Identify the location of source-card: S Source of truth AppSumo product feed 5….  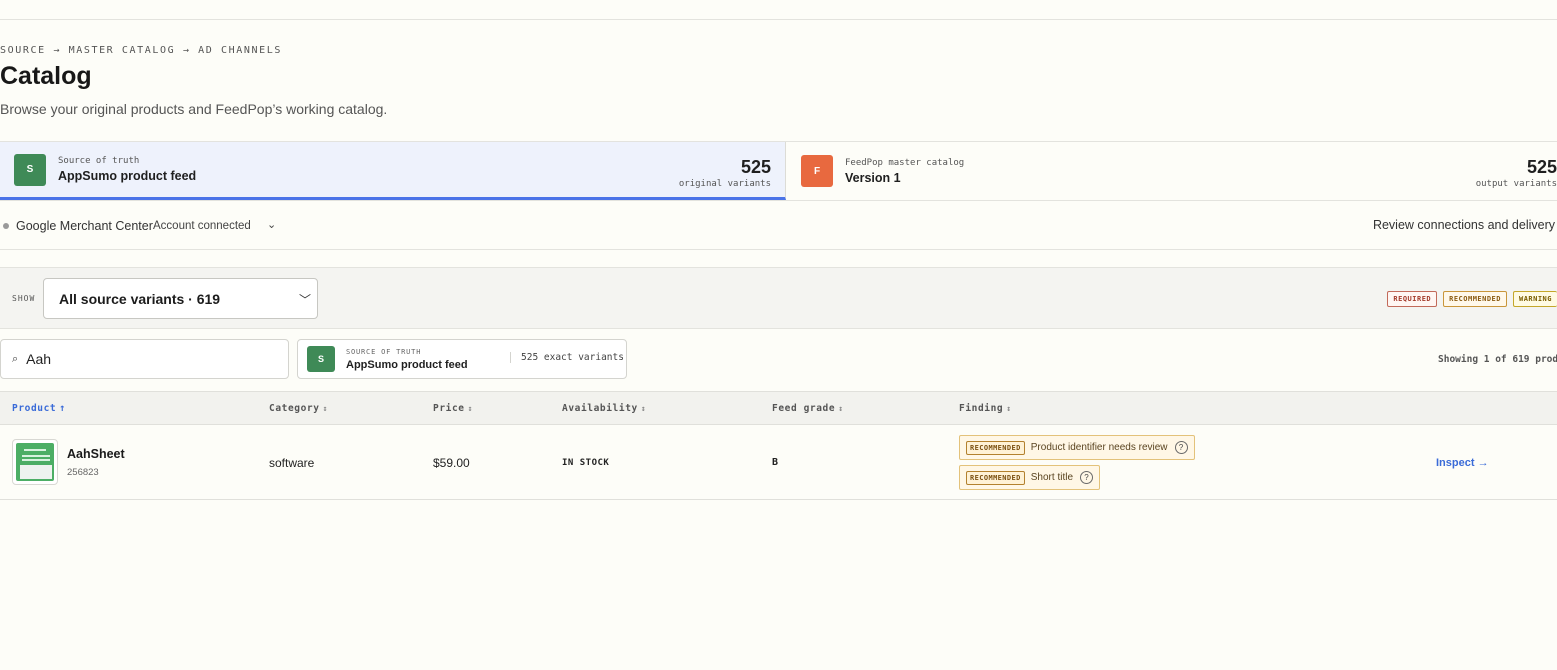
(393, 171).